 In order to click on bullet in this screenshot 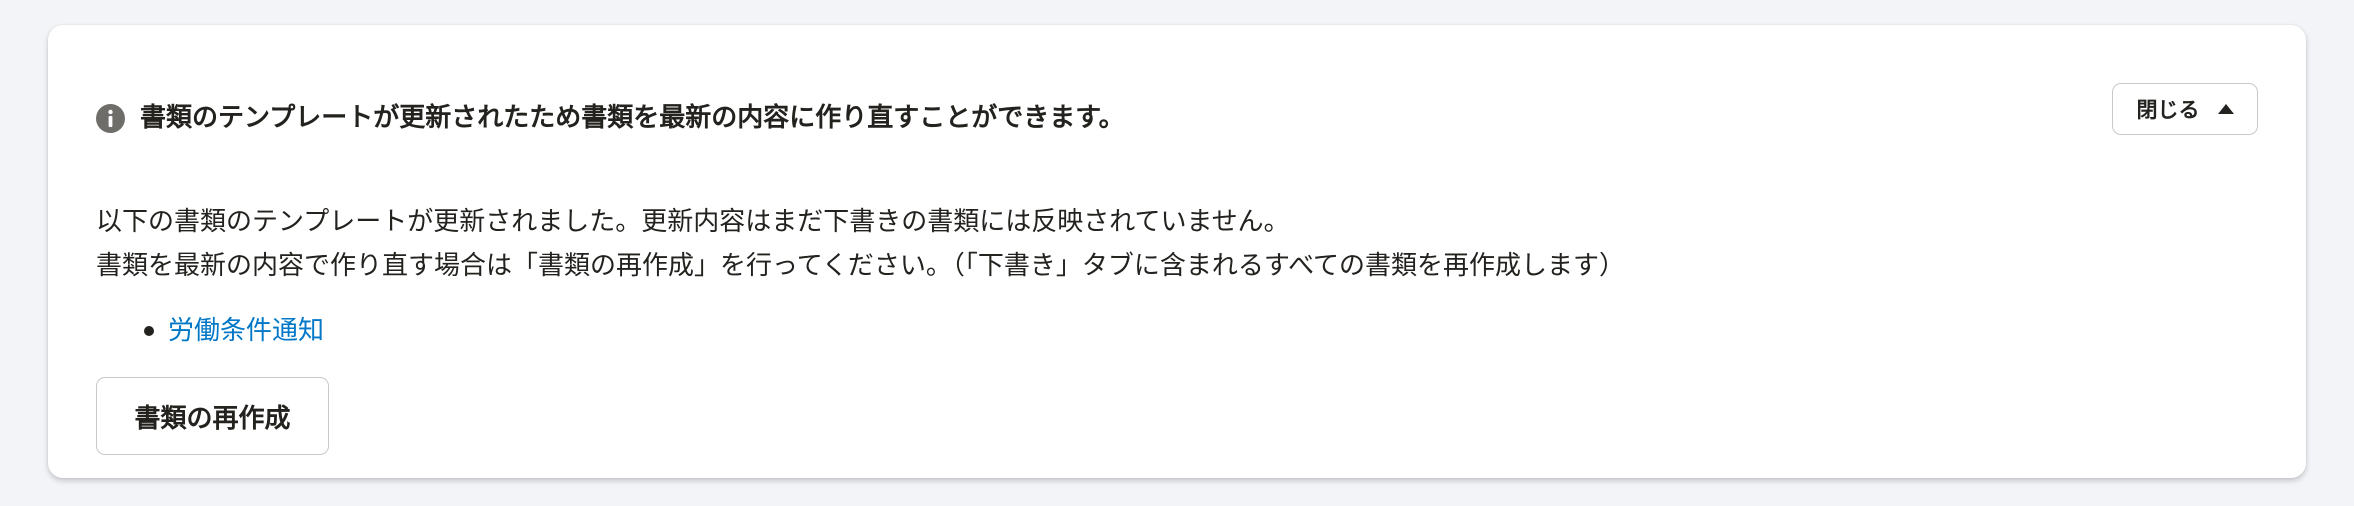, I will do `click(149, 331)`.